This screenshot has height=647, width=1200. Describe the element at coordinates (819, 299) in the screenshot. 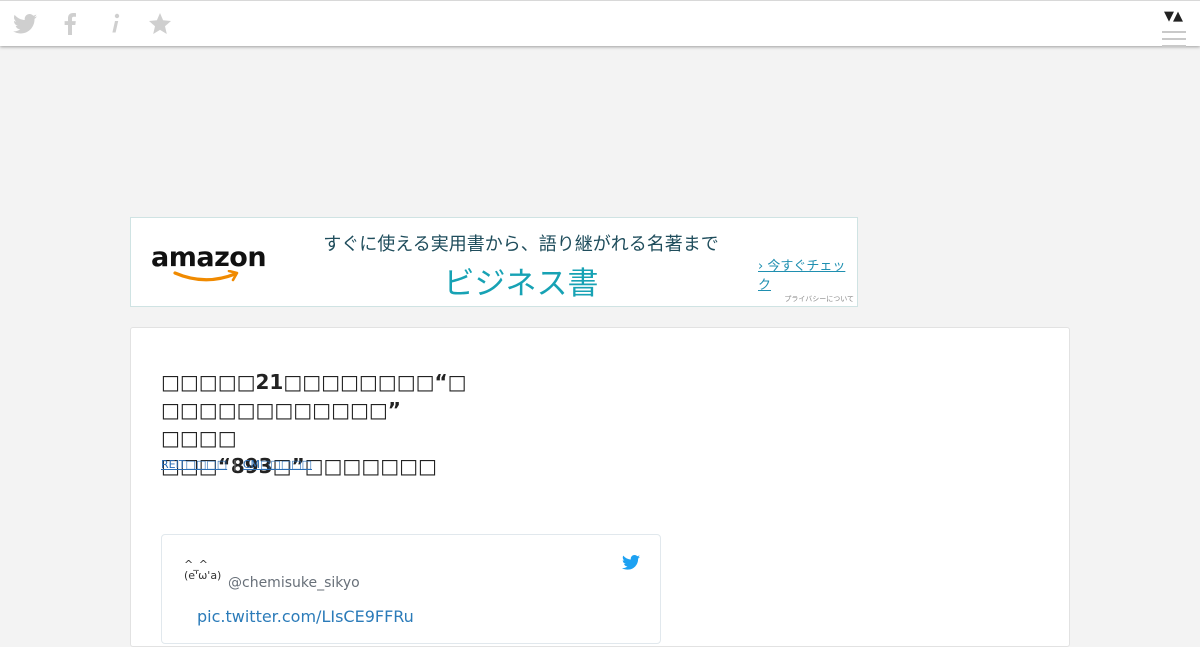

I see `ad-privacy-link: プライバシーについて` at that location.